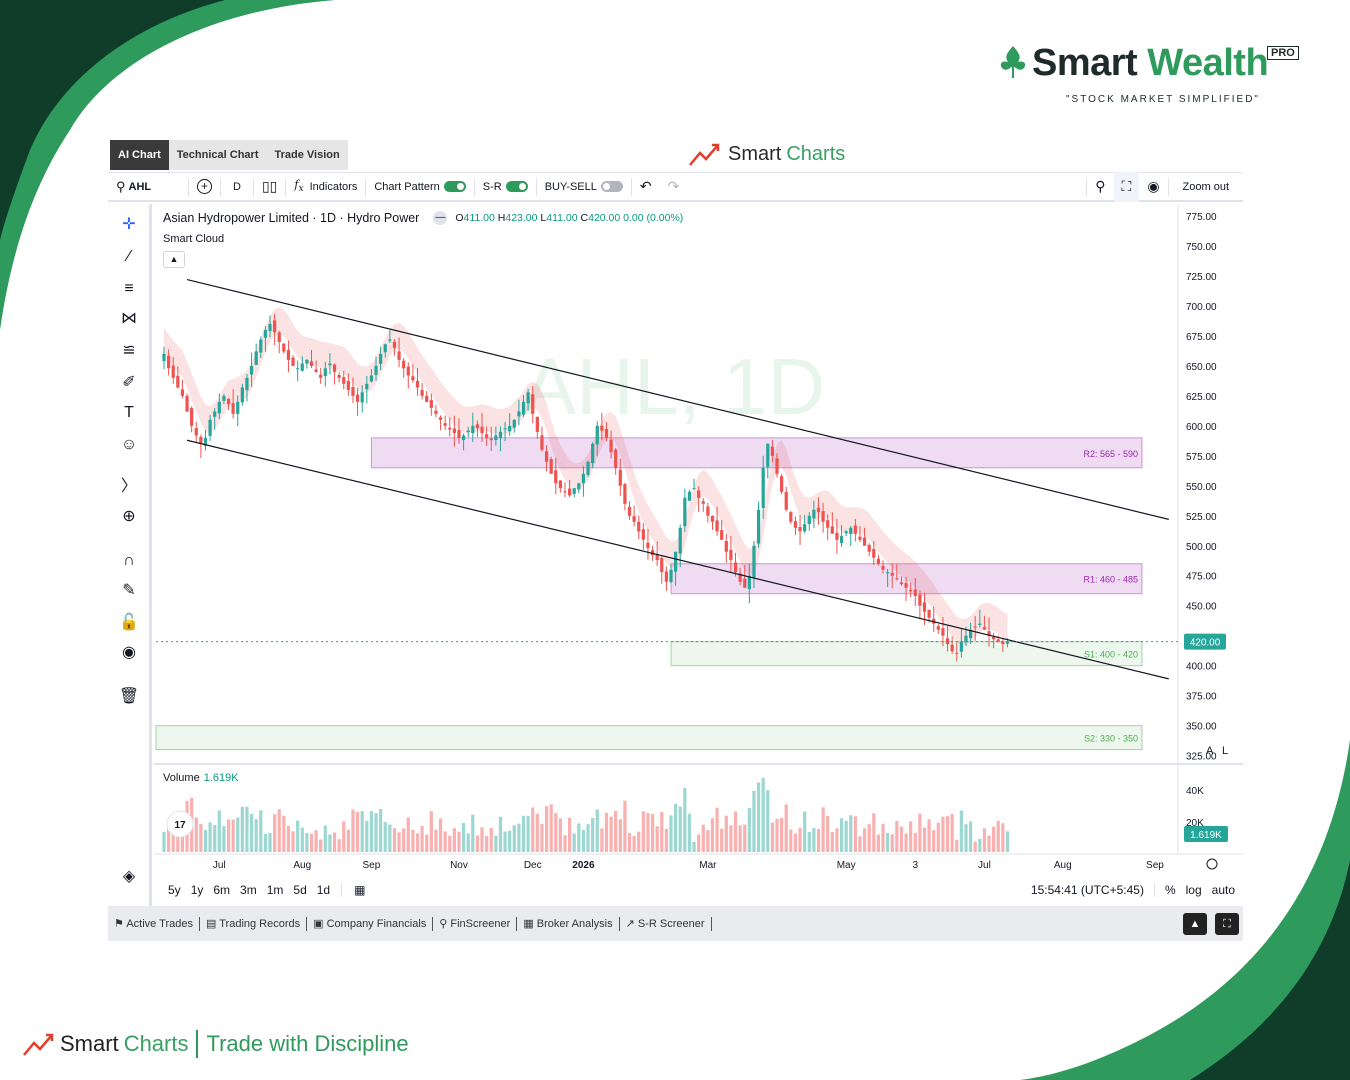 The image size is (1350, 1080). I want to click on range-1m: 1m, so click(275, 890).